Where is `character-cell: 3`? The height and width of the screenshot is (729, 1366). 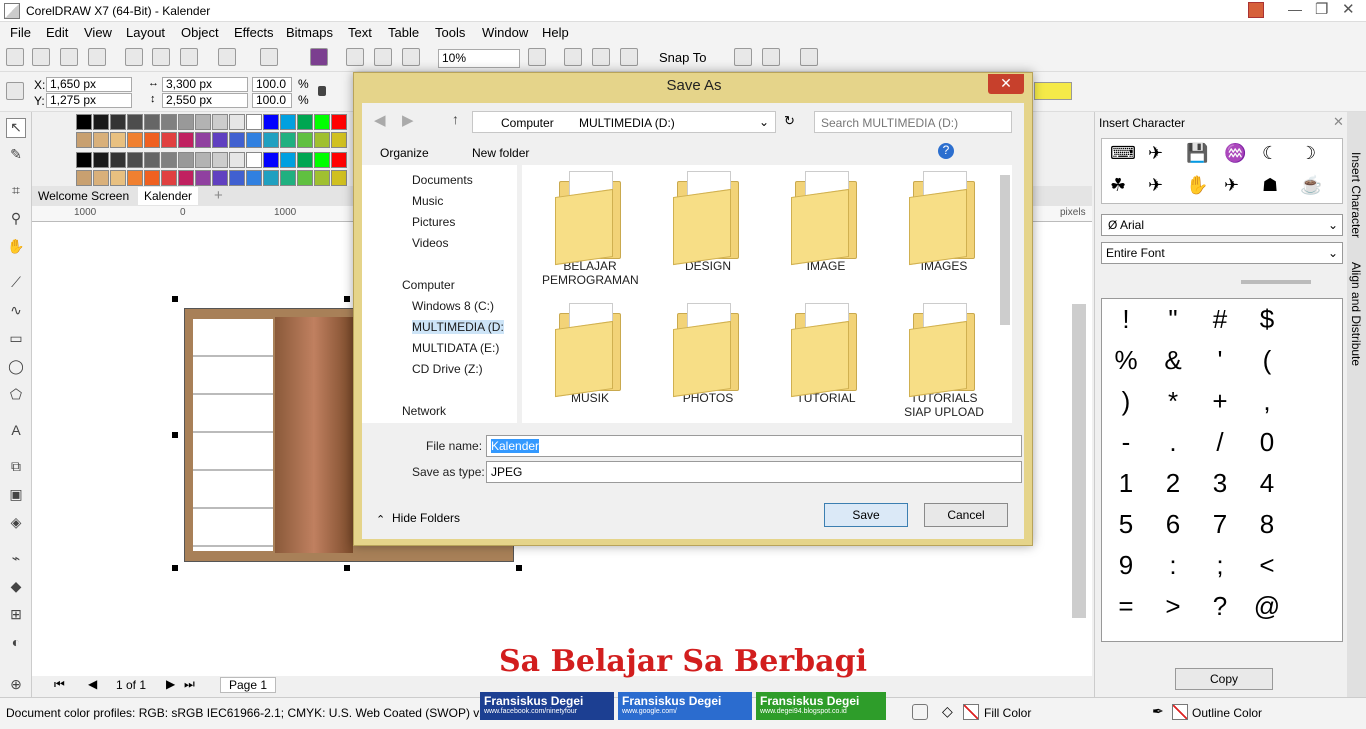 character-cell: 3 is located at coordinates (1220, 483).